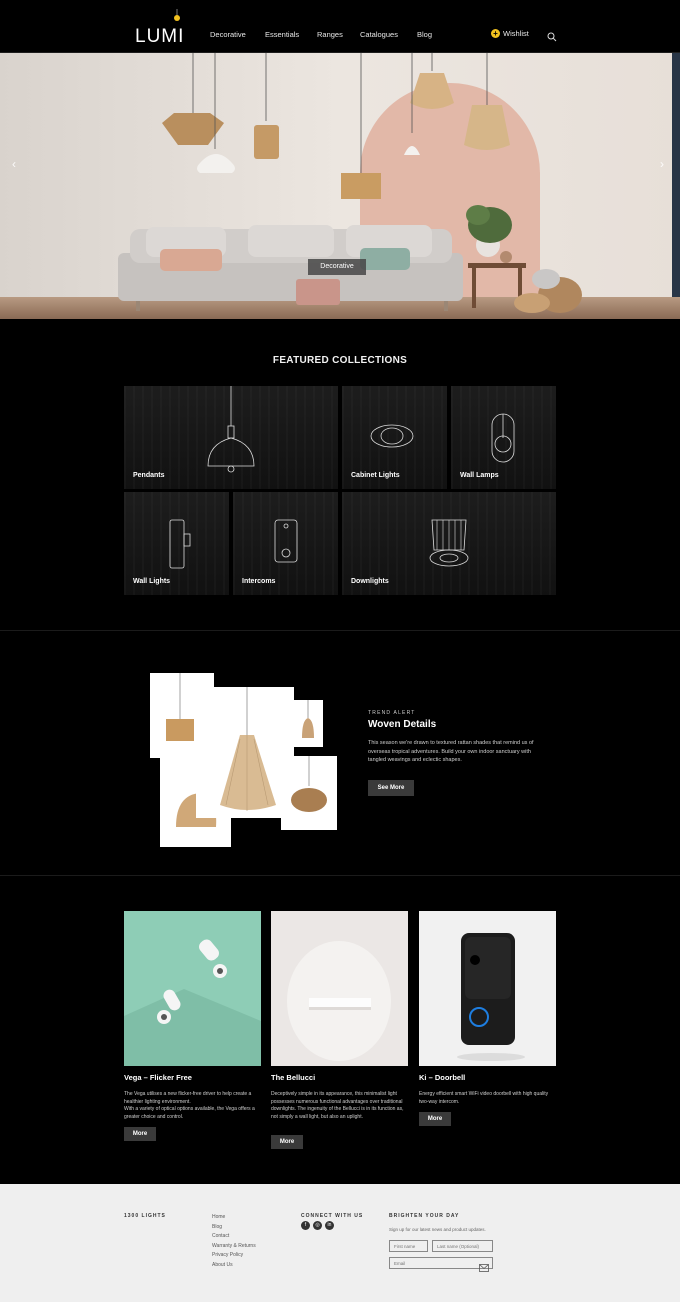 This screenshot has height=1302, width=680. What do you see at coordinates (442, 1077) in the screenshot?
I see `product-title: Ki – Doorbell` at bounding box center [442, 1077].